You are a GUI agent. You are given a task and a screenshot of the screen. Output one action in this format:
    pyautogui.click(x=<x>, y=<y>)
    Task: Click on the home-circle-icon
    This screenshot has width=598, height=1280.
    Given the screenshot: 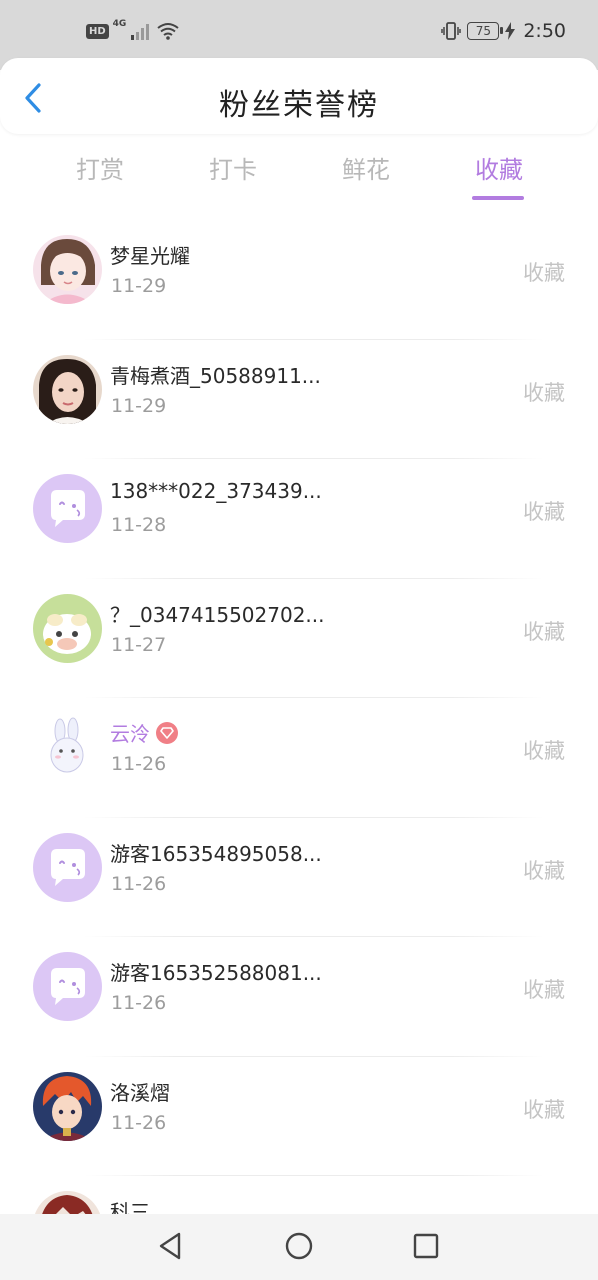 What is the action you would take?
    pyautogui.click(x=299, y=1246)
    